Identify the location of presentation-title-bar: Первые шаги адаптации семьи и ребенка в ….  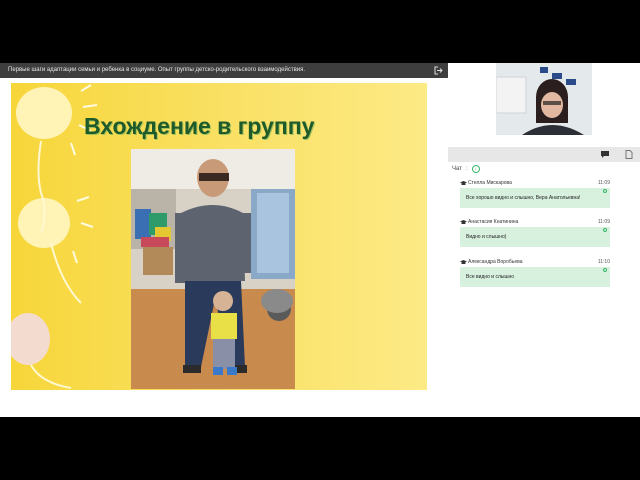
(224, 70).